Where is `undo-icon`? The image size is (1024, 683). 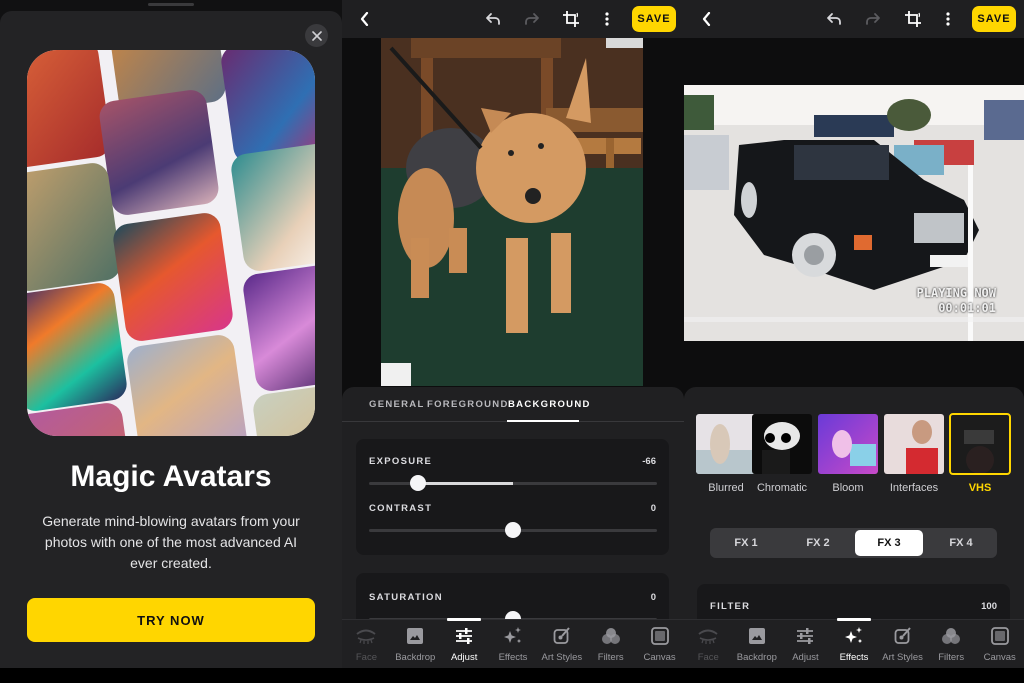
undo-icon is located at coordinates (834, 19).